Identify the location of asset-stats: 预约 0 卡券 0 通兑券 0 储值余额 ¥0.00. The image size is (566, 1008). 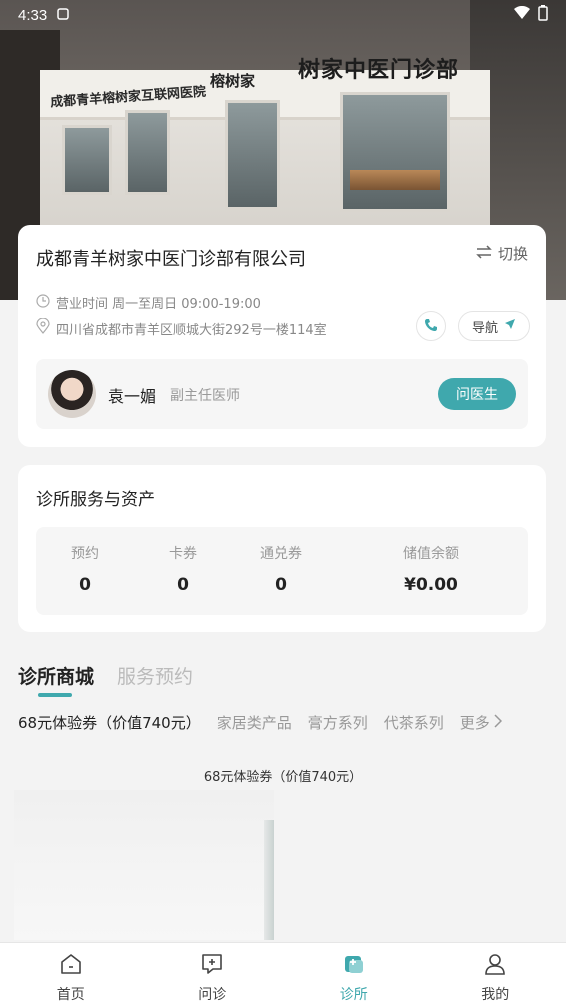
(282, 571).